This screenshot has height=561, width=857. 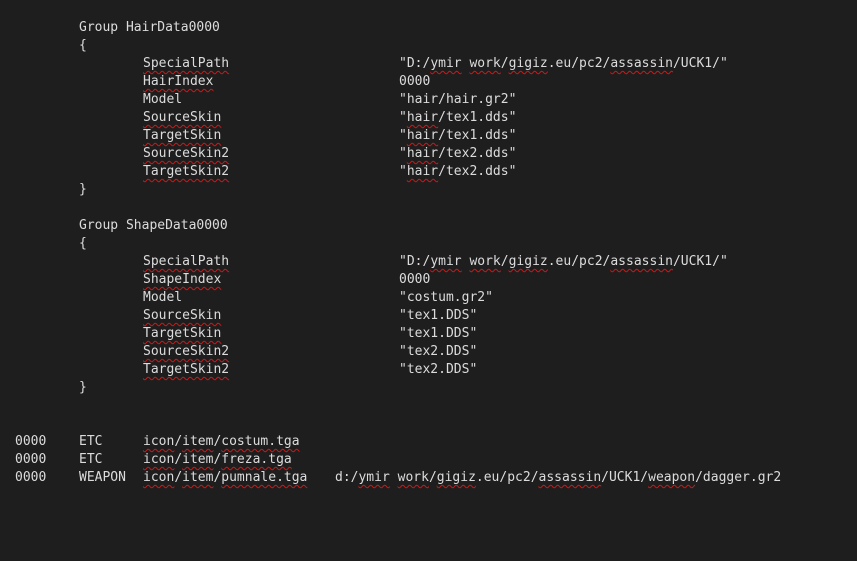 What do you see at coordinates (264, 477) in the screenshot?
I see `path-token: pumnale.tga` at bounding box center [264, 477].